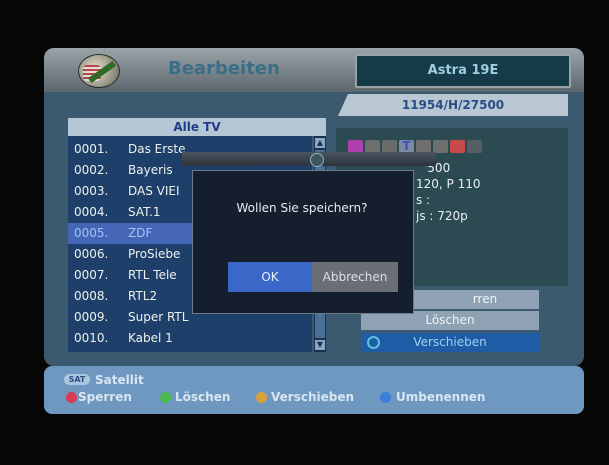  What do you see at coordinates (165, 397) in the screenshot?
I see `green-key-icon` at bounding box center [165, 397].